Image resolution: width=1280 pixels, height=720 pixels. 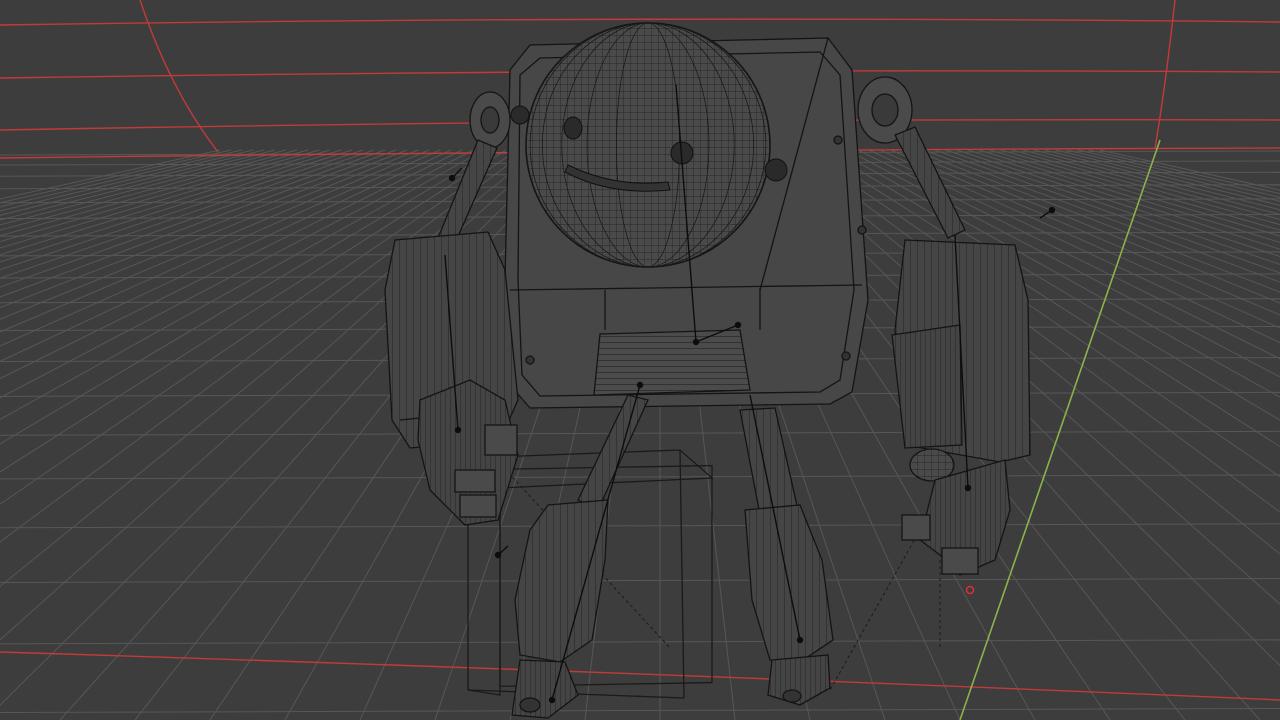 I want to click on left-eye, so click(x=573, y=128).